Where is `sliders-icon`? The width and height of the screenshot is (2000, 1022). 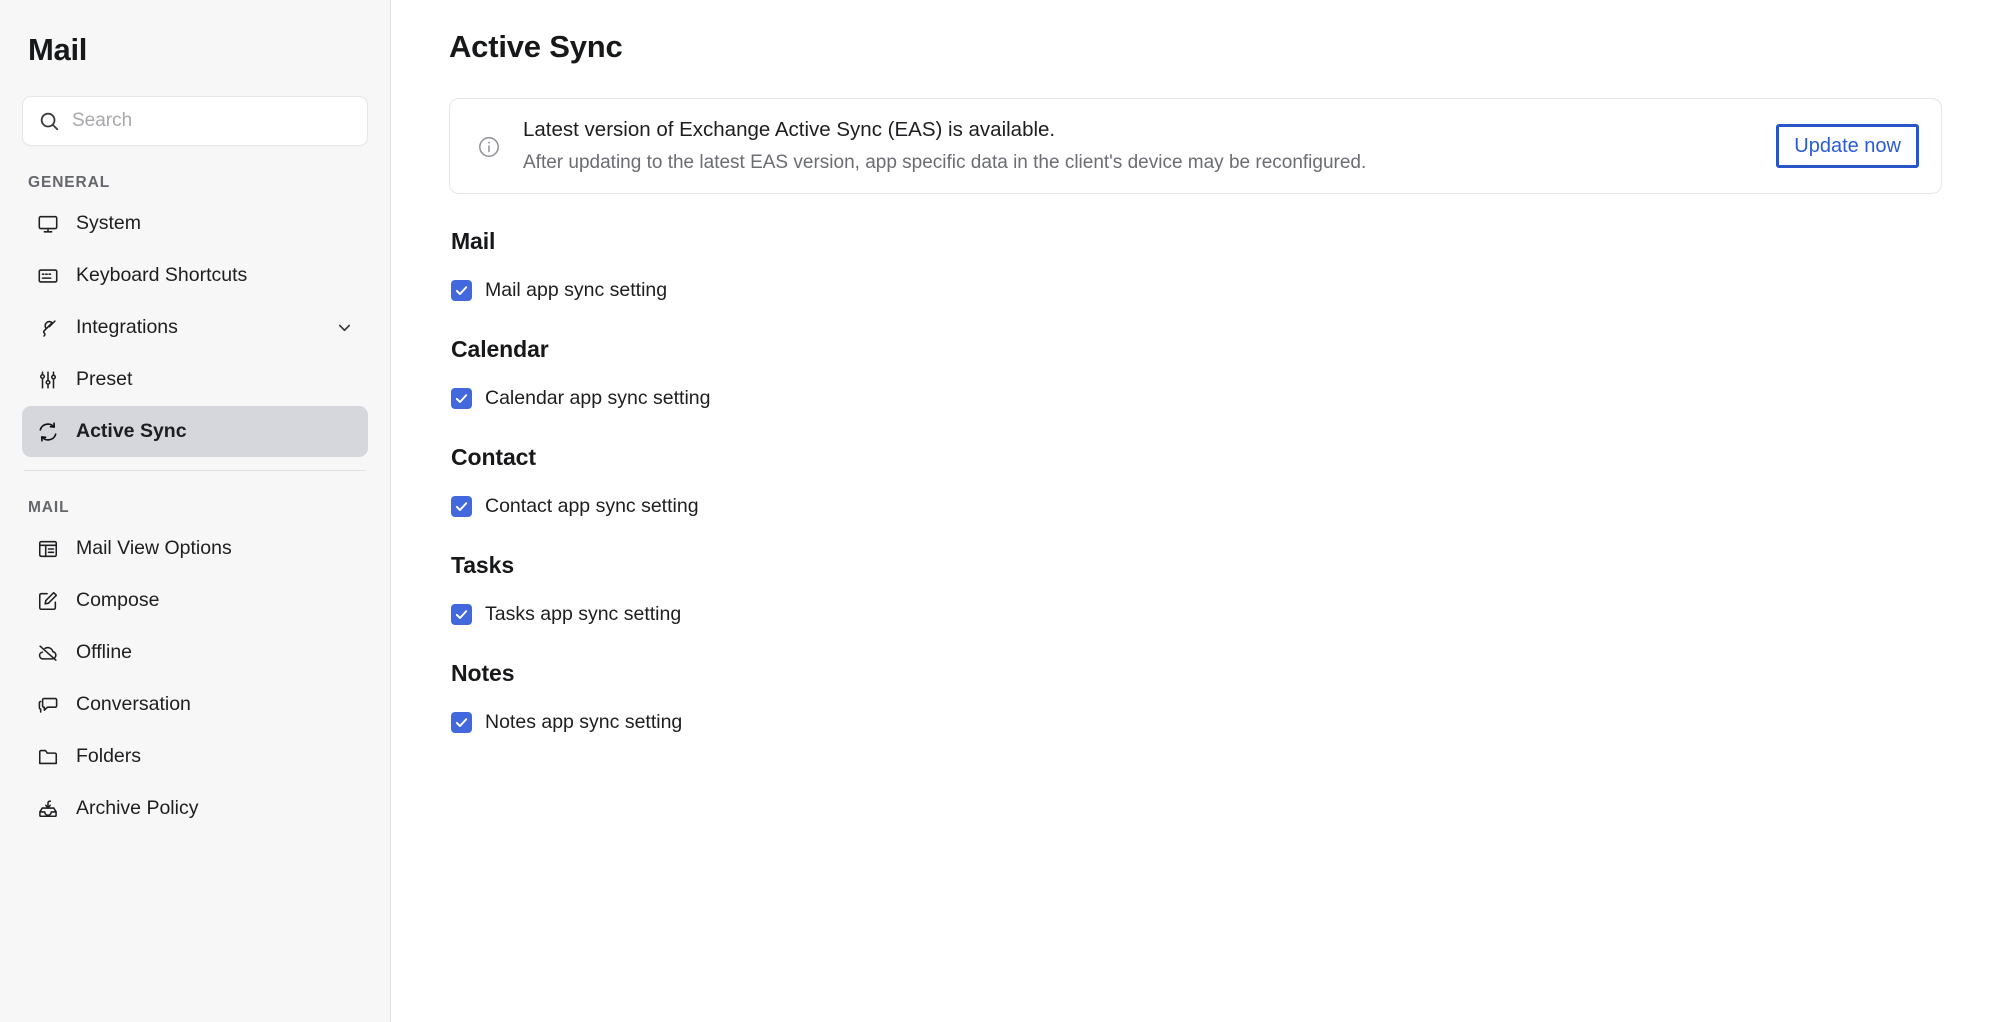
sliders-icon is located at coordinates (48, 380).